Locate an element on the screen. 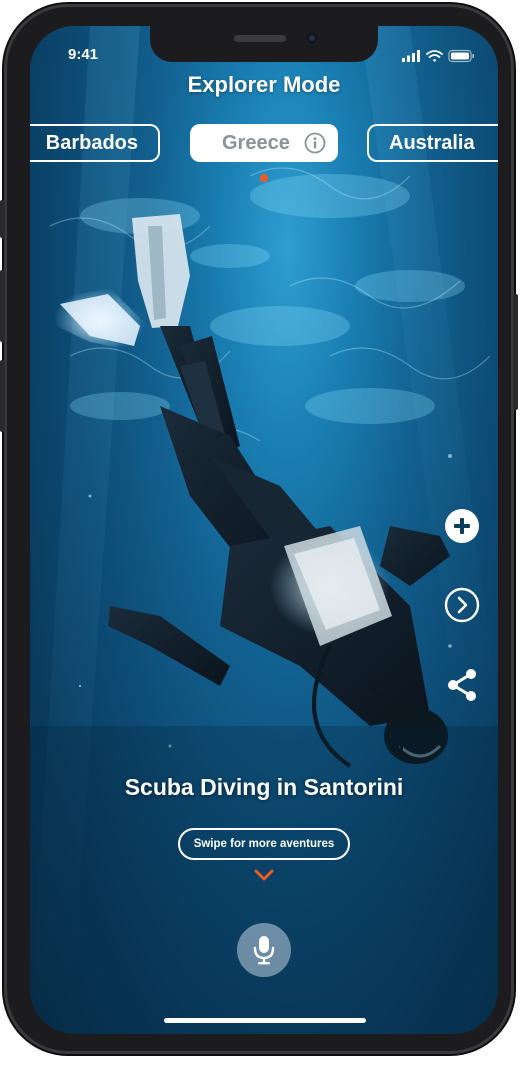 Image resolution: width=520 pixels, height=1088 pixels. battery-icon is located at coordinates (461, 56).